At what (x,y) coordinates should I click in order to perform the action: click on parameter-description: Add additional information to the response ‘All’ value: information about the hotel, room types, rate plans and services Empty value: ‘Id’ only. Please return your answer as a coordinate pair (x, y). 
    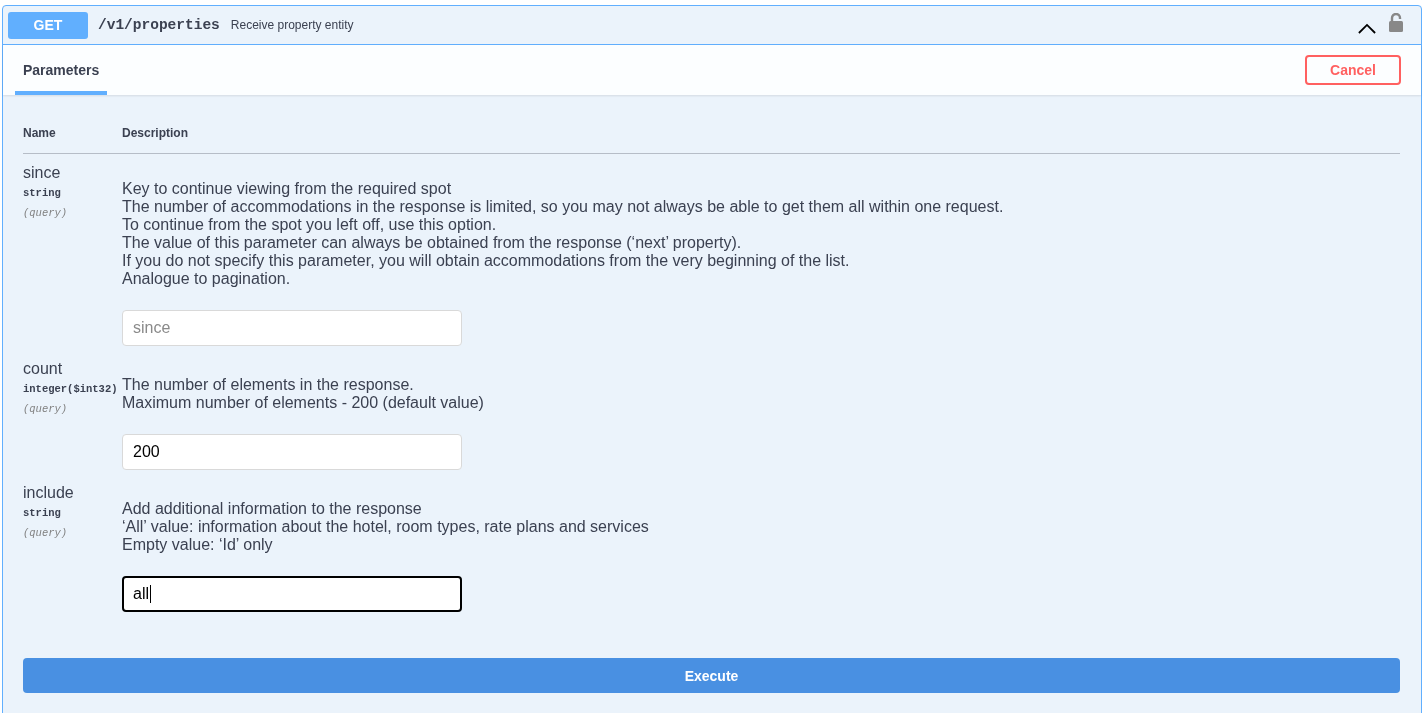
    Looking at the image, I should click on (386, 527).